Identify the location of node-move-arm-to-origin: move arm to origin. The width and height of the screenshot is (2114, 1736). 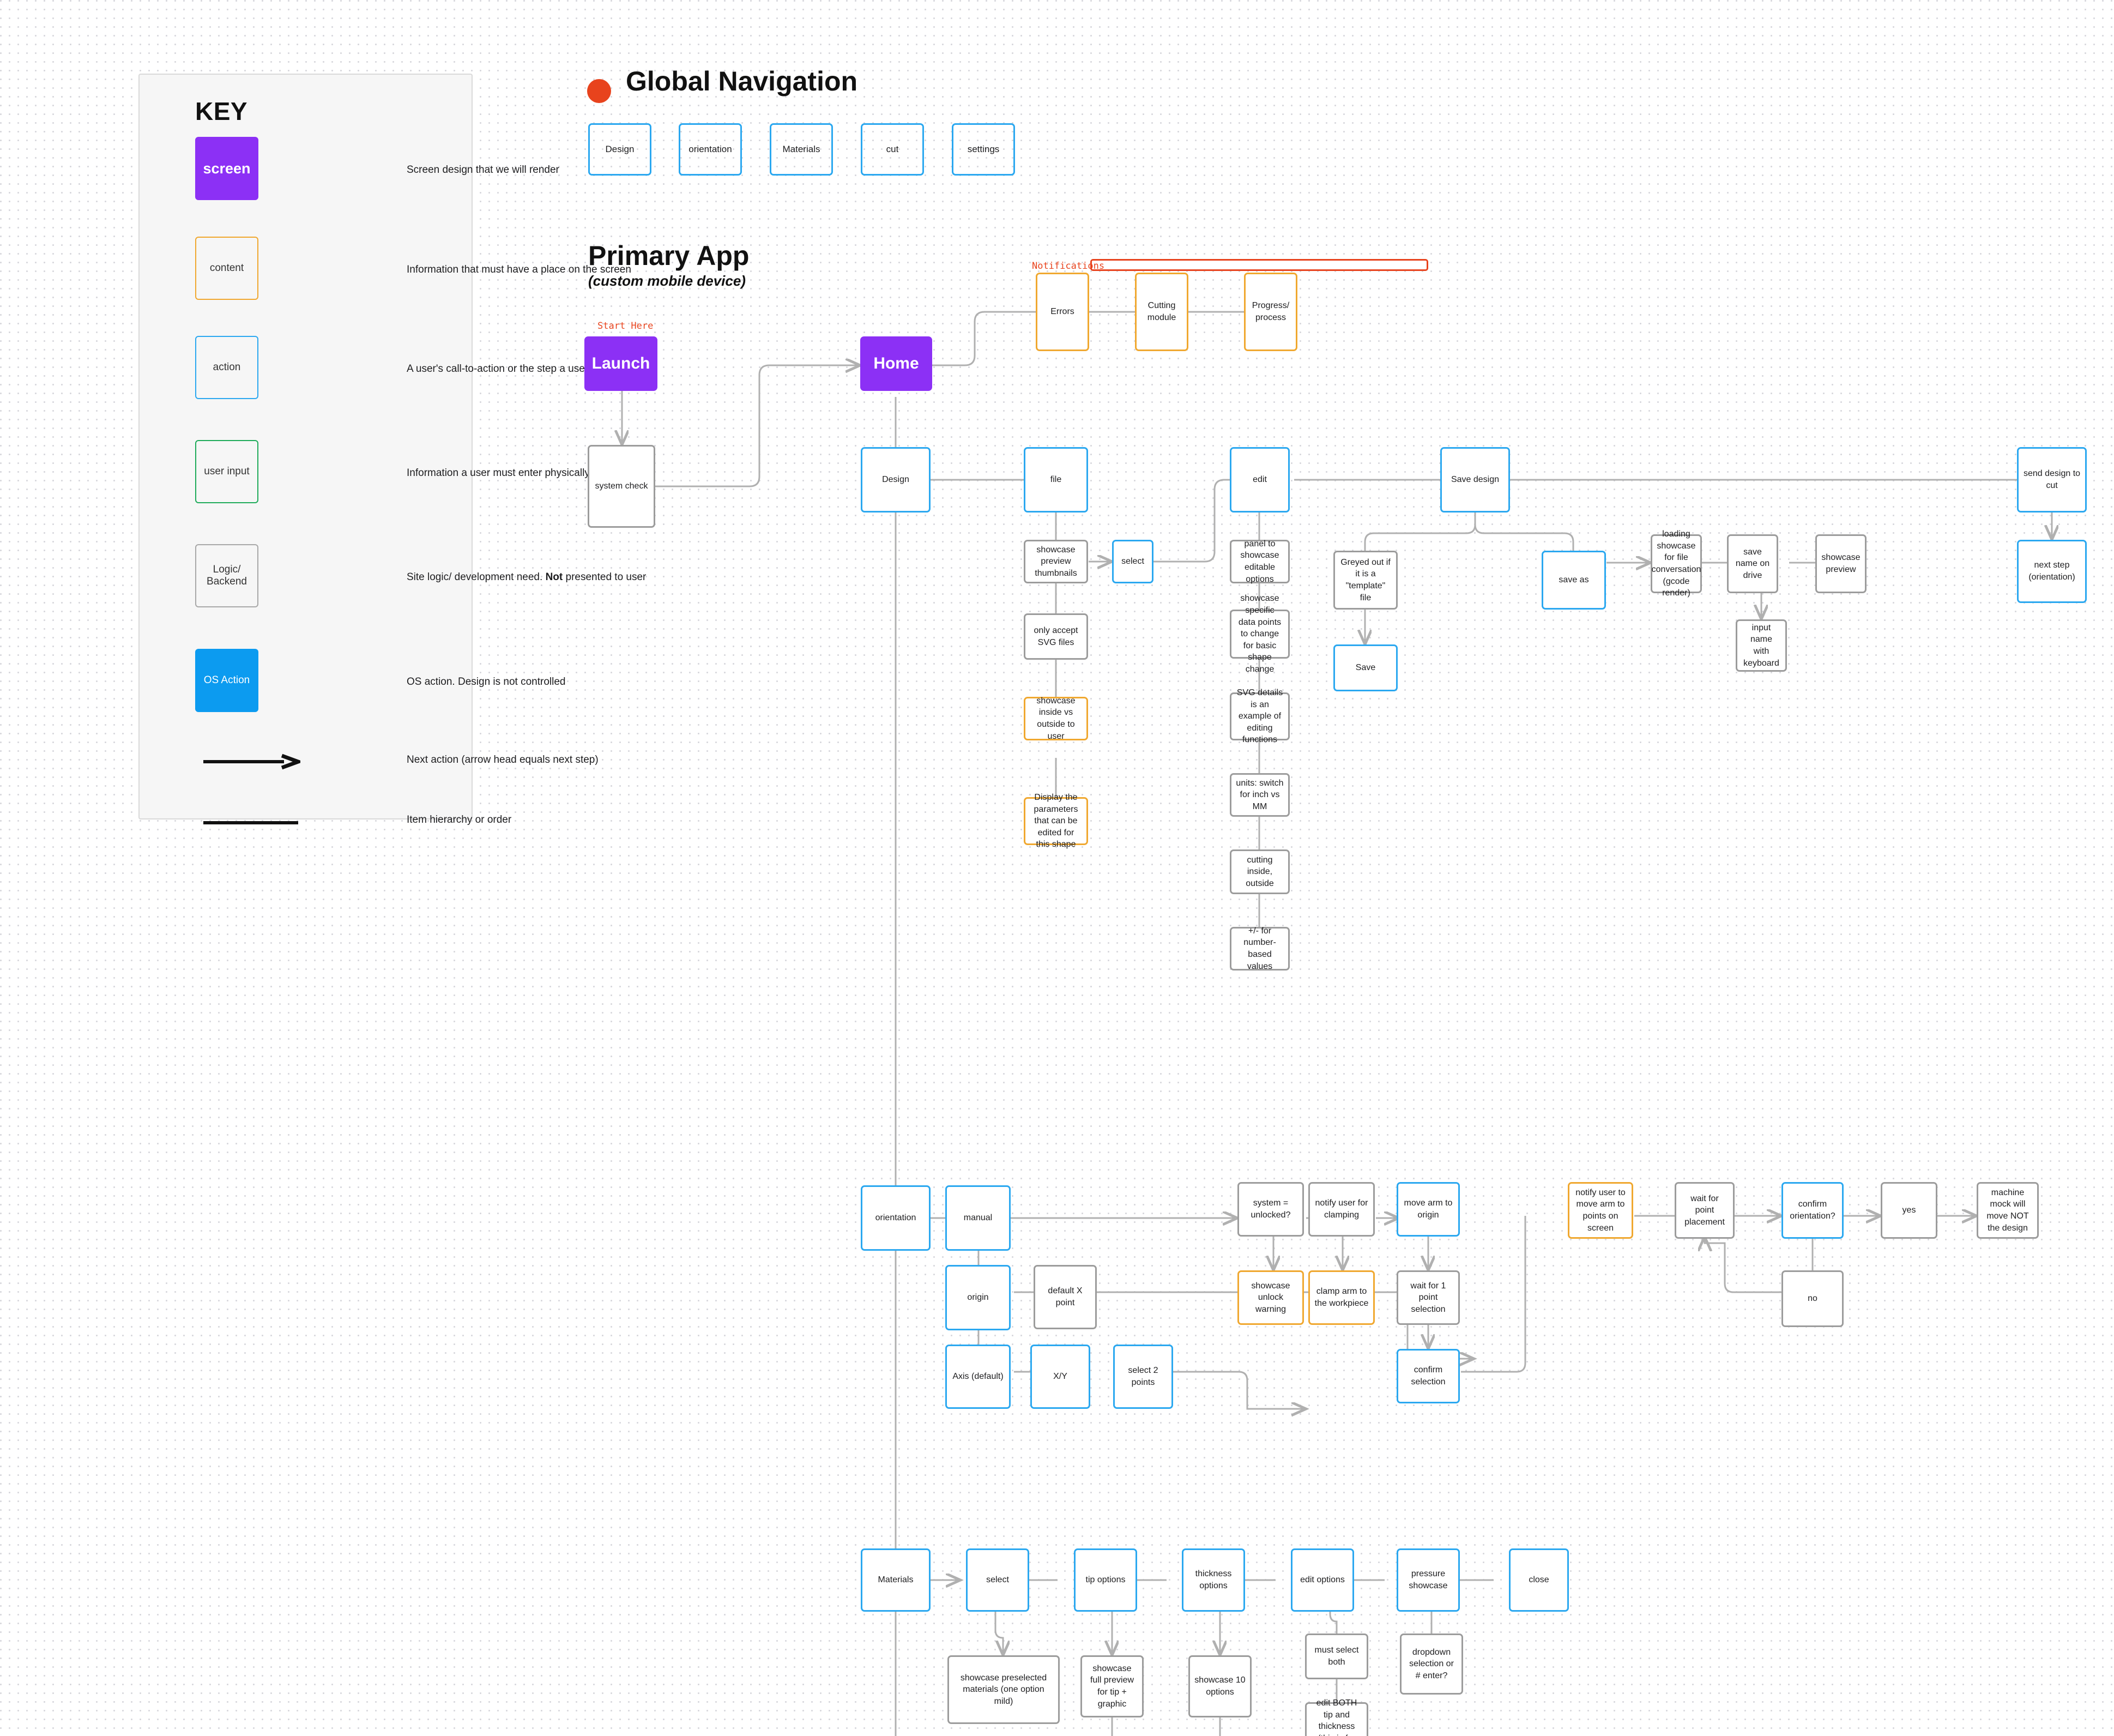
(1428, 1209).